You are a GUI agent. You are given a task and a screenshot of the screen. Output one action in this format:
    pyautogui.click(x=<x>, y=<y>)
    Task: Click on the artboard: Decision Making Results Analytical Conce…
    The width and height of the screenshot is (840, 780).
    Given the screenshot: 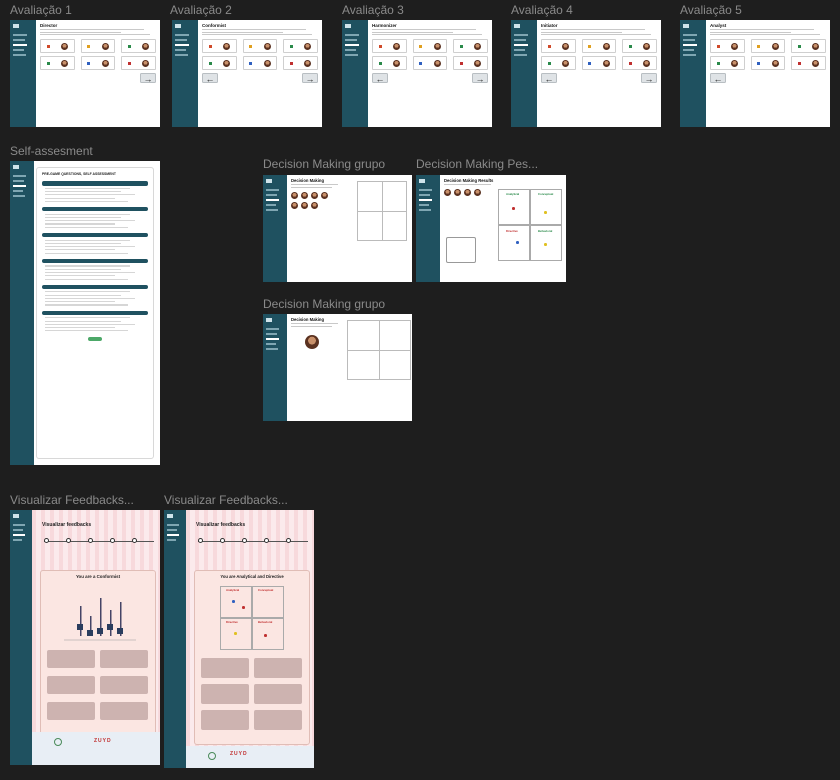 What is the action you would take?
    pyautogui.click(x=491, y=228)
    